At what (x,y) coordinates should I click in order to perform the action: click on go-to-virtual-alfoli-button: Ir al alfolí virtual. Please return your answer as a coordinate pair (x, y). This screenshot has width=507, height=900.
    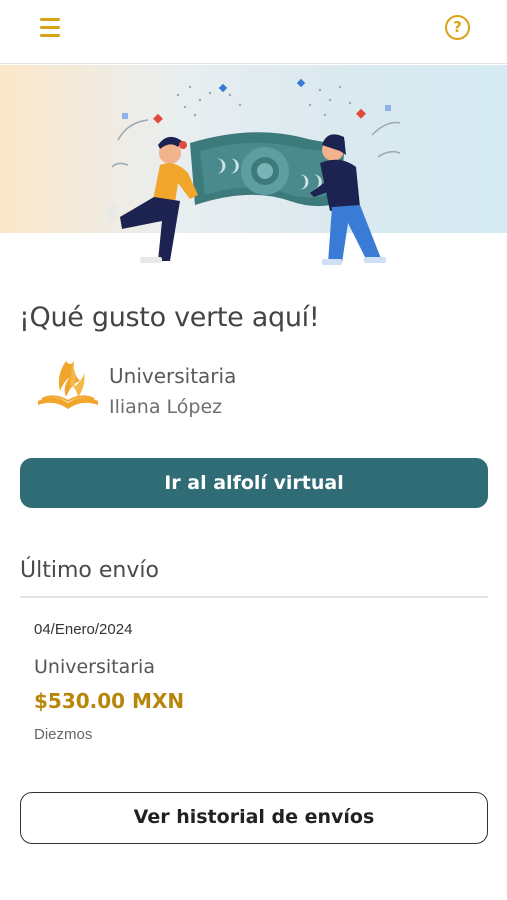
    Looking at the image, I should click on (254, 483).